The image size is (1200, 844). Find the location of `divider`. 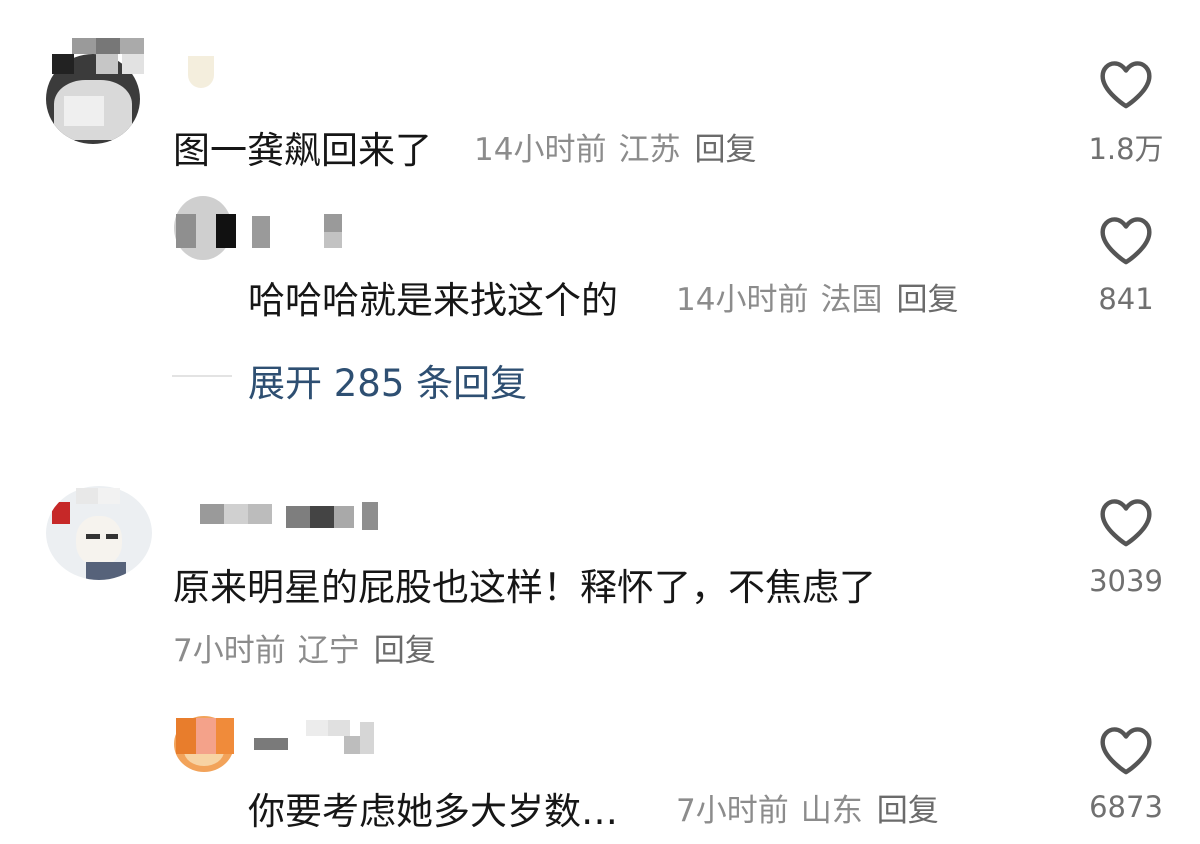

divider is located at coordinates (202, 376).